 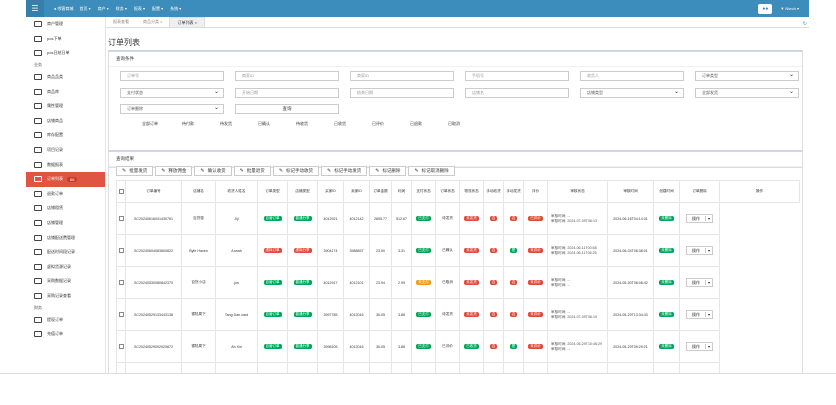 What do you see at coordinates (172, 93) in the screenshot?
I see `filter-select: 支付状态` at bounding box center [172, 93].